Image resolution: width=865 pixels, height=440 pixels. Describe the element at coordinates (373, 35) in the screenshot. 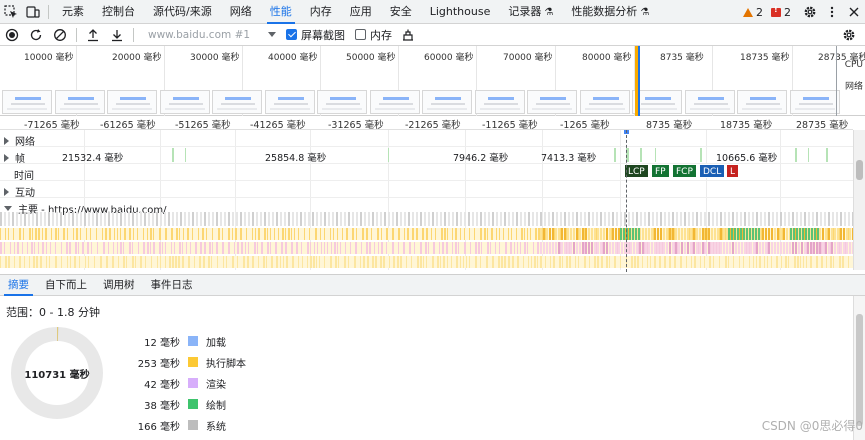

I see `memory-checkbox: 内存` at that location.